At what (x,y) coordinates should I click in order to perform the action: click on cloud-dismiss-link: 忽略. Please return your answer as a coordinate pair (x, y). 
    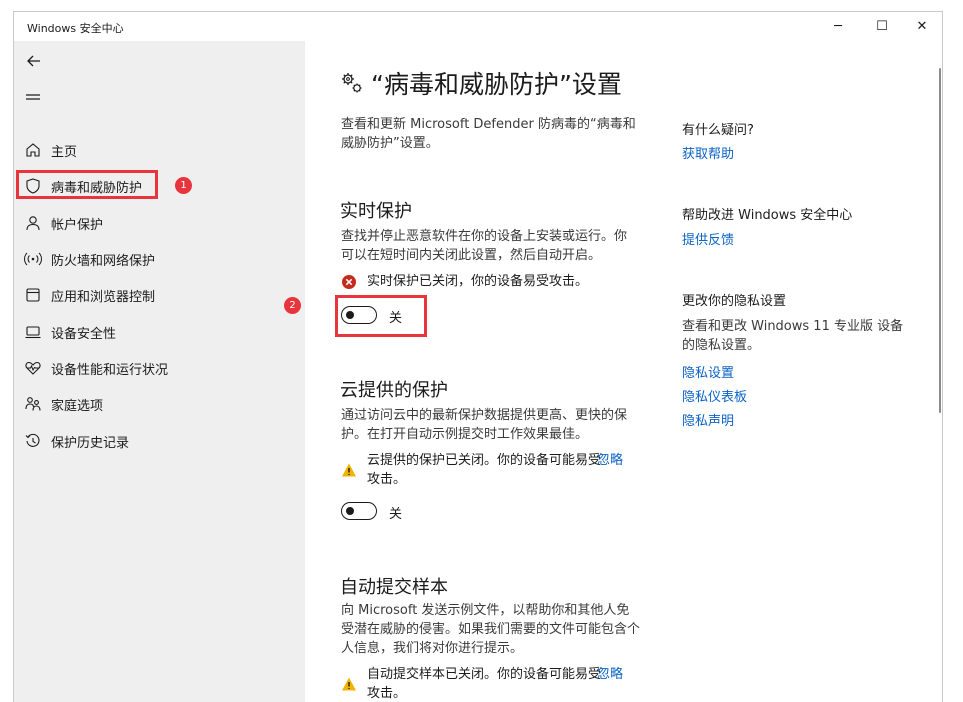
    Looking at the image, I should click on (610, 460).